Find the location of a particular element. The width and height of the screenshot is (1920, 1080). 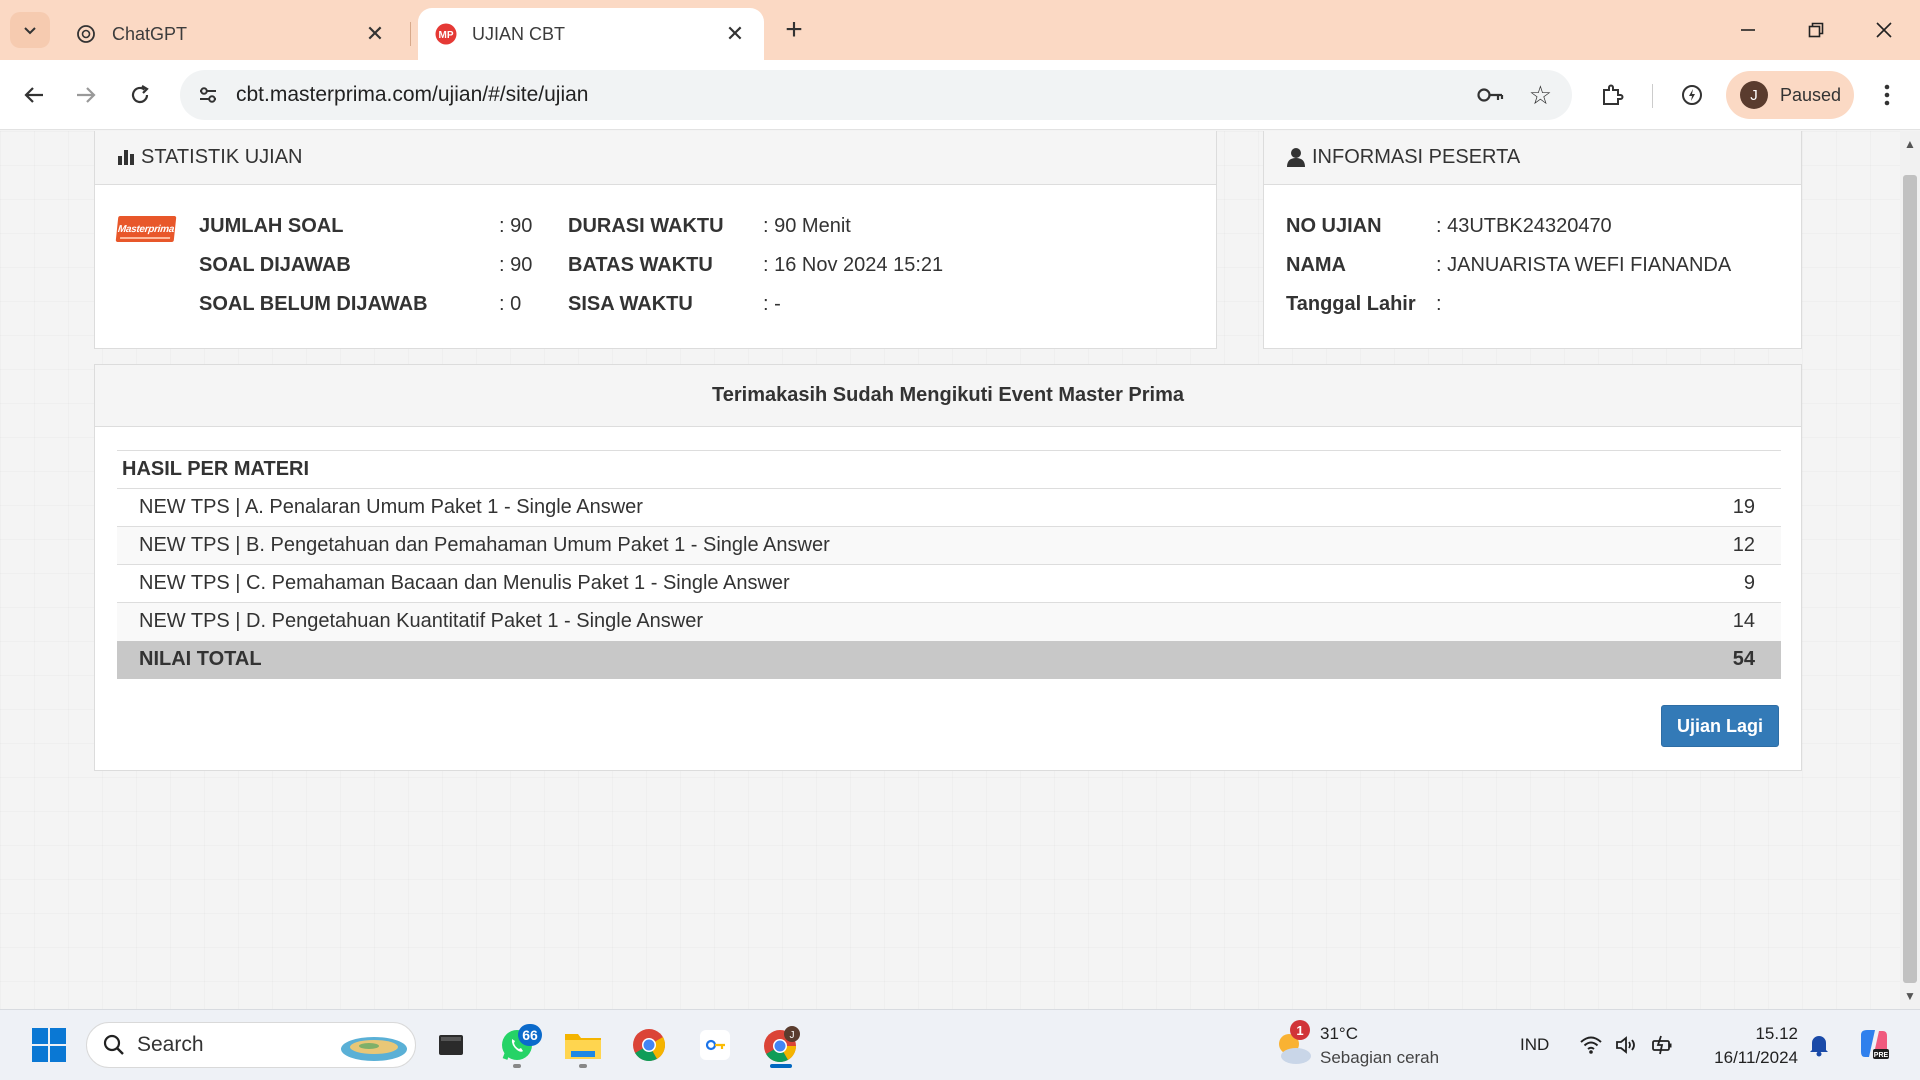

tanggal-lahir-label: Tanggal Lahir is located at coordinates (1351, 304).